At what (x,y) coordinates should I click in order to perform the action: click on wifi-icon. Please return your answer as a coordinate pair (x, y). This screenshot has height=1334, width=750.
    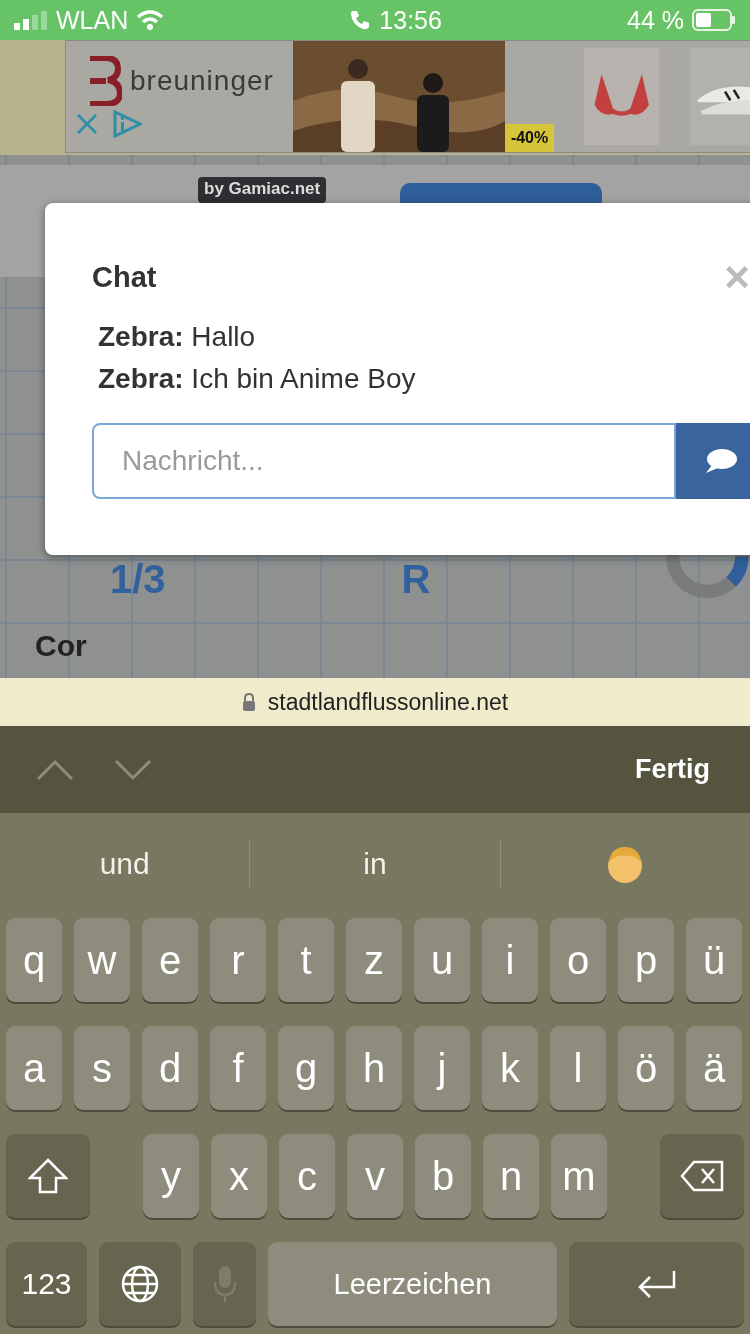
    Looking at the image, I should click on (150, 20).